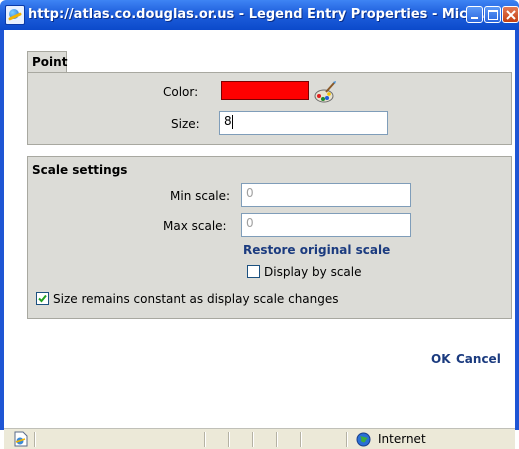 The height and width of the screenshot is (449, 519). I want to click on size-input: 8, so click(303, 123).